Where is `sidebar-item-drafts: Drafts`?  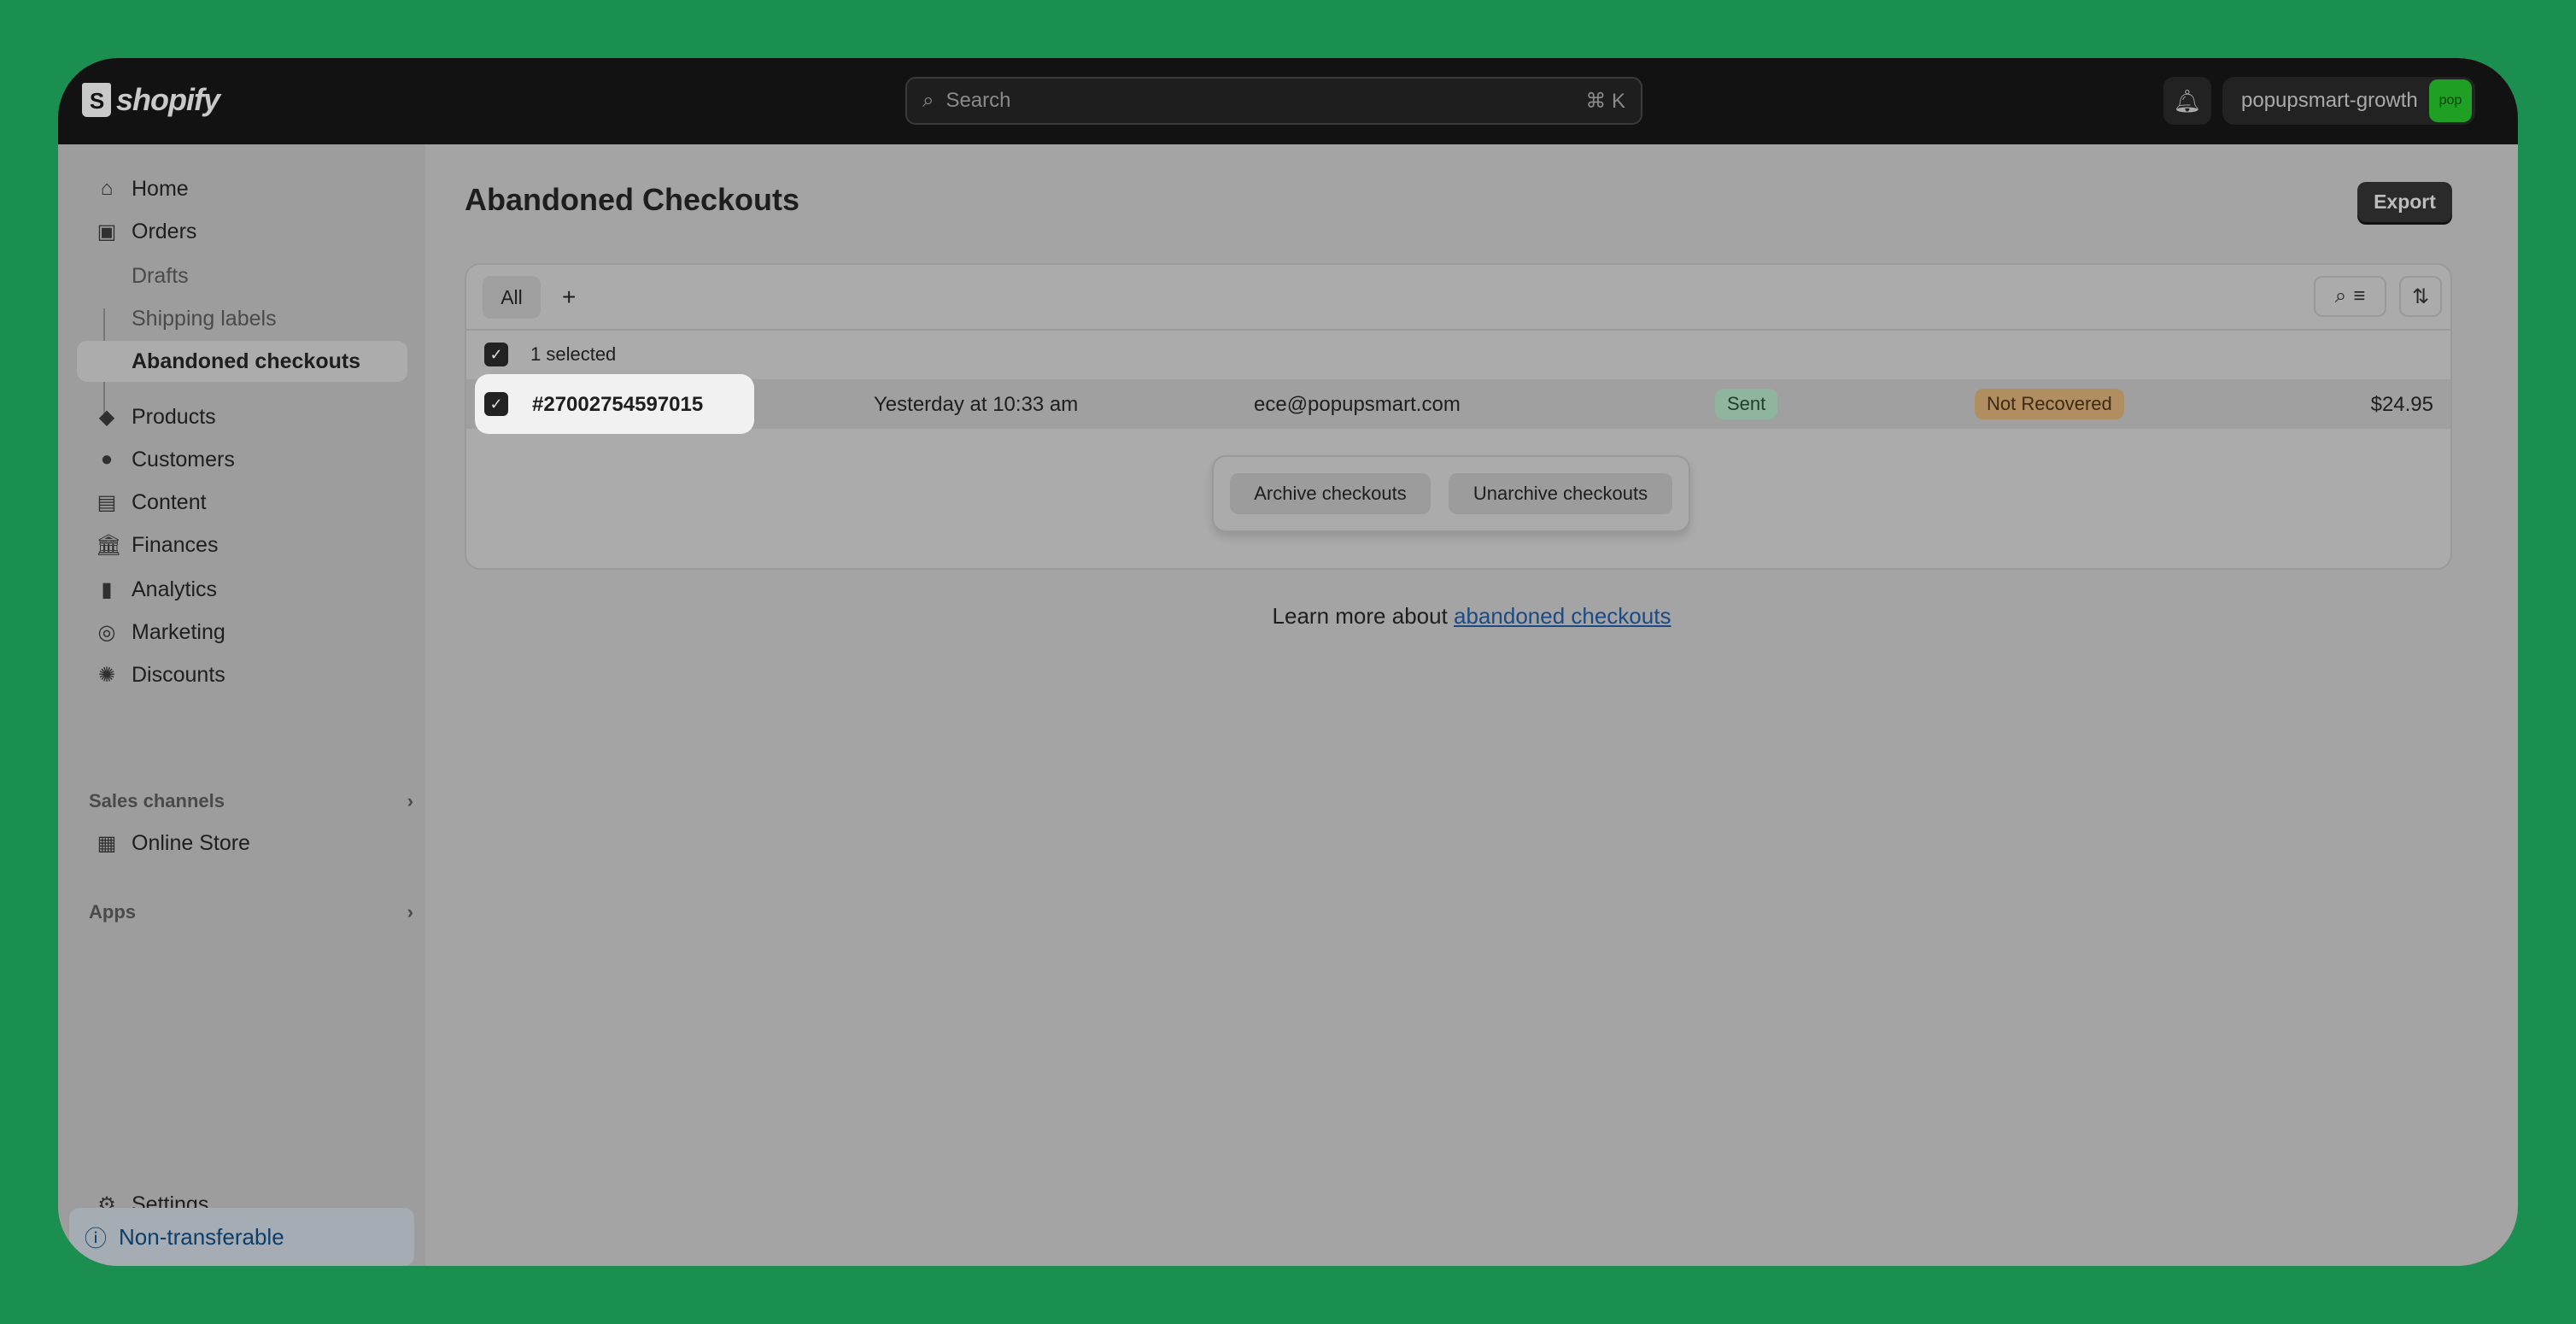 sidebar-item-drafts: Drafts is located at coordinates (241, 275).